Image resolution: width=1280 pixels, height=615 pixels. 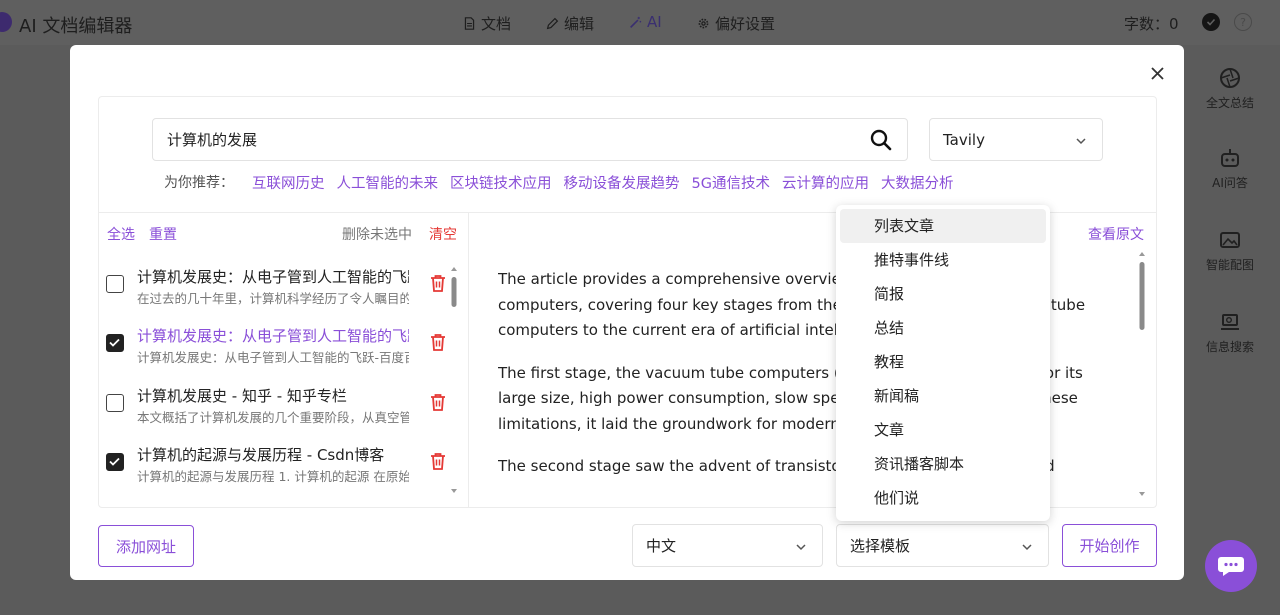 What do you see at coordinates (1230, 168) in the screenshot?
I see `sidebar-item-ai-qa: AI问答` at bounding box center [1230, 168].